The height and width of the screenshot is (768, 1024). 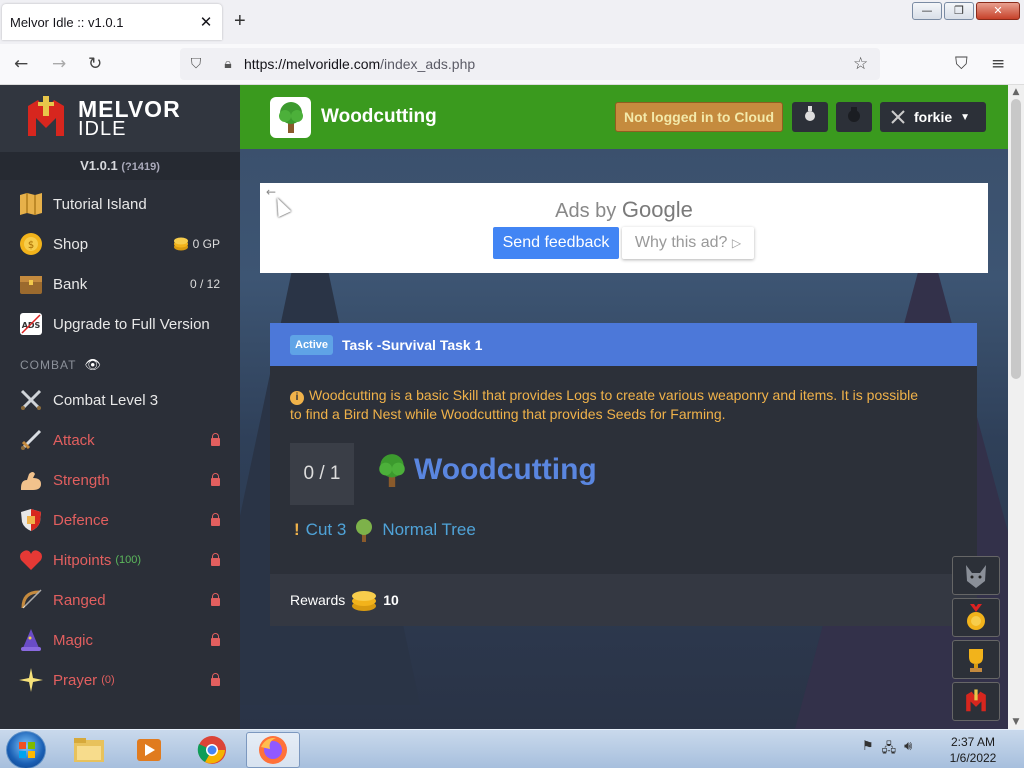 What do you see at coordinates (75, 680) in the screenshot?
I see `sidebar-item-label: Prayer` at bounding box center [75, 680].